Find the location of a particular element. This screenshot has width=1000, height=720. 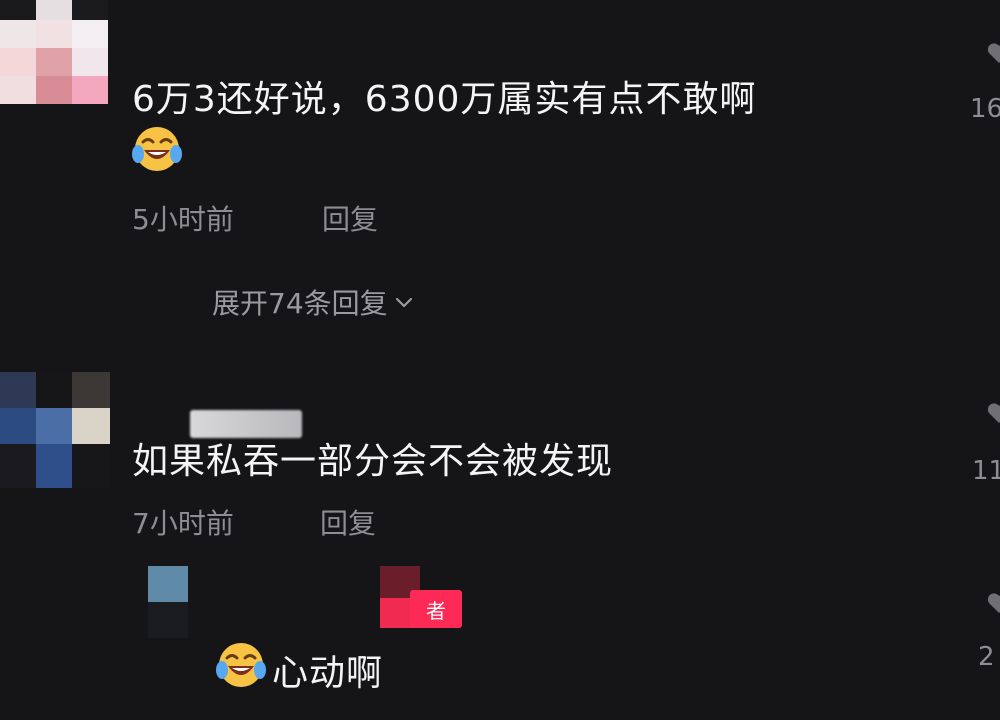

expand-replies-label: 展开74条回复 is located at coordinates (300, 303).